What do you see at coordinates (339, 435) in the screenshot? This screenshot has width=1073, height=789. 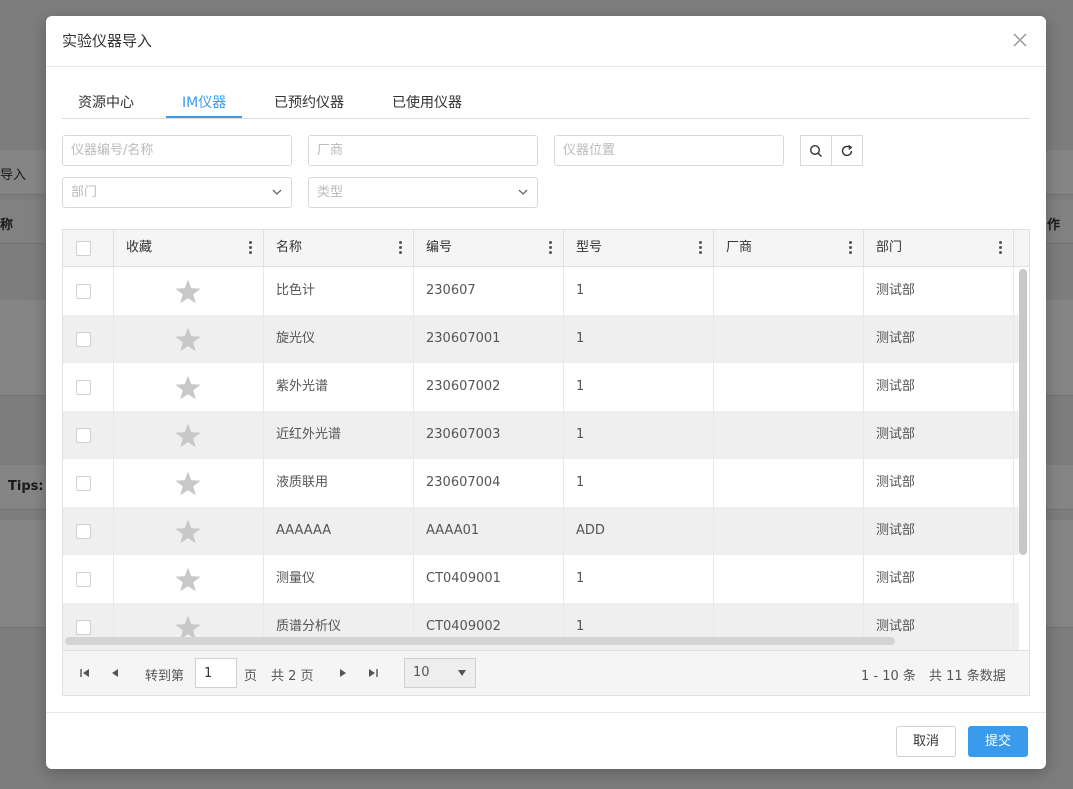 I see `cell-name: 近红外光谱` at bounding box center [339, 435].